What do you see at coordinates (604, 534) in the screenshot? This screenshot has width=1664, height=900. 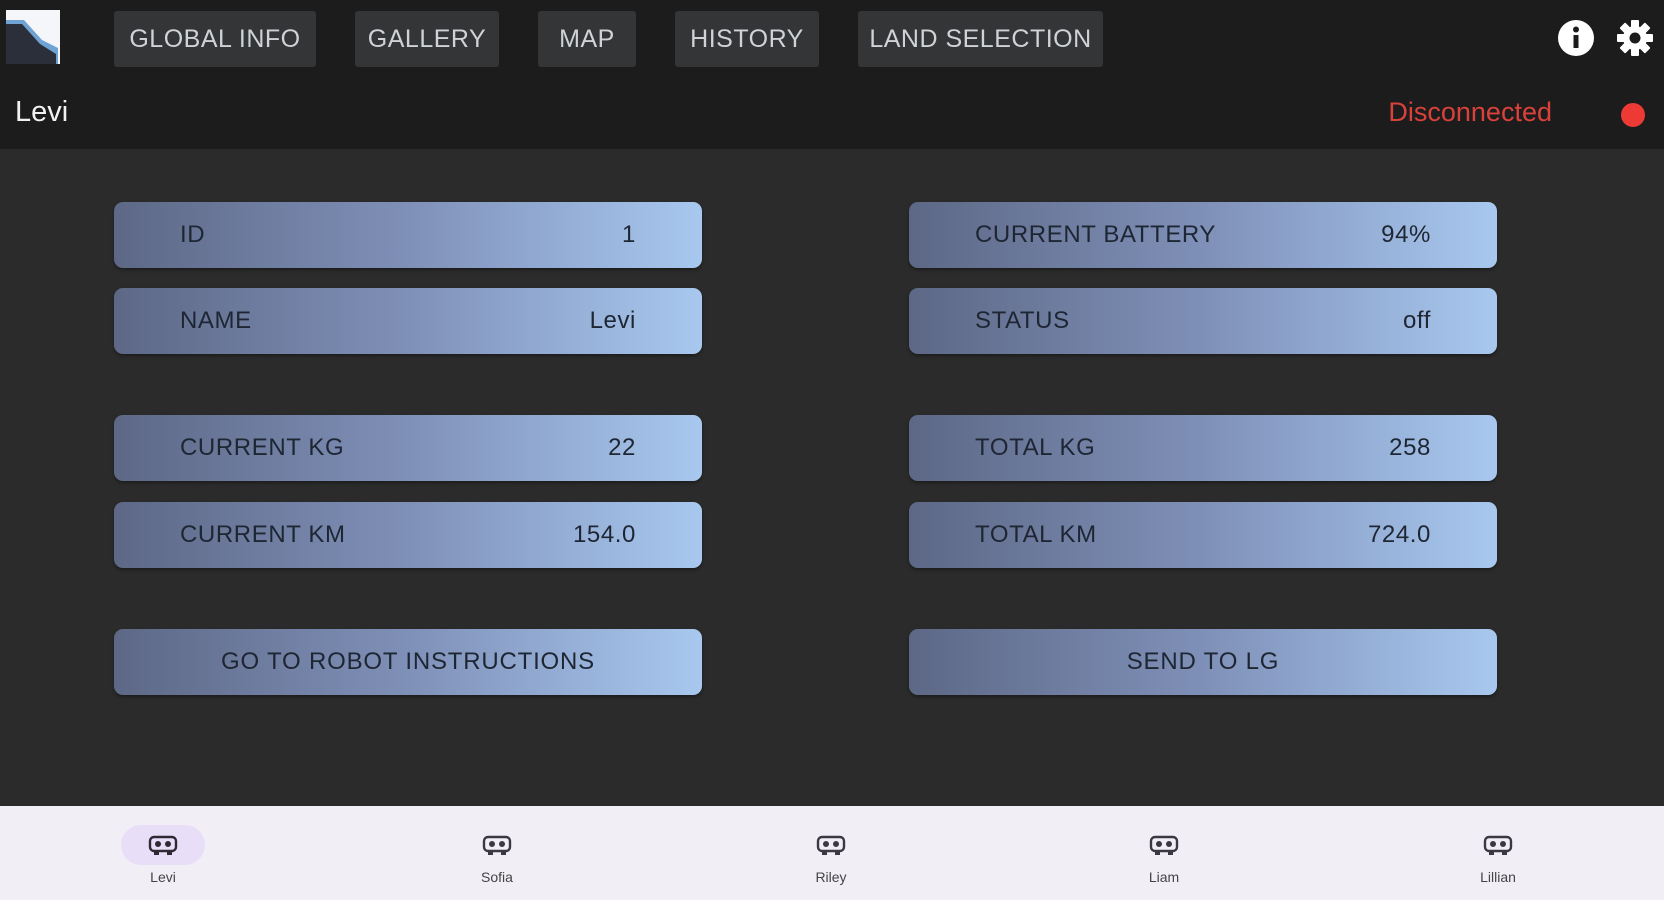 I see `field-current-km-value: 154.0` at bounding box center [604, 534].